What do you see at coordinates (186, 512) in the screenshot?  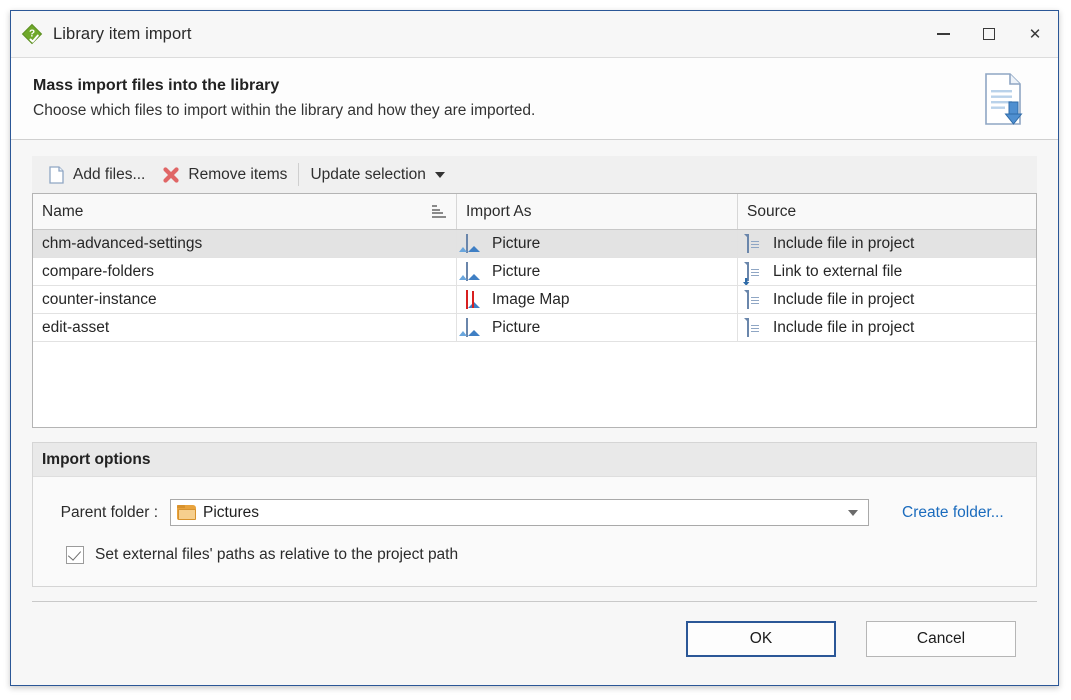 I see `folder-icon` at bounding box center [186, 512].